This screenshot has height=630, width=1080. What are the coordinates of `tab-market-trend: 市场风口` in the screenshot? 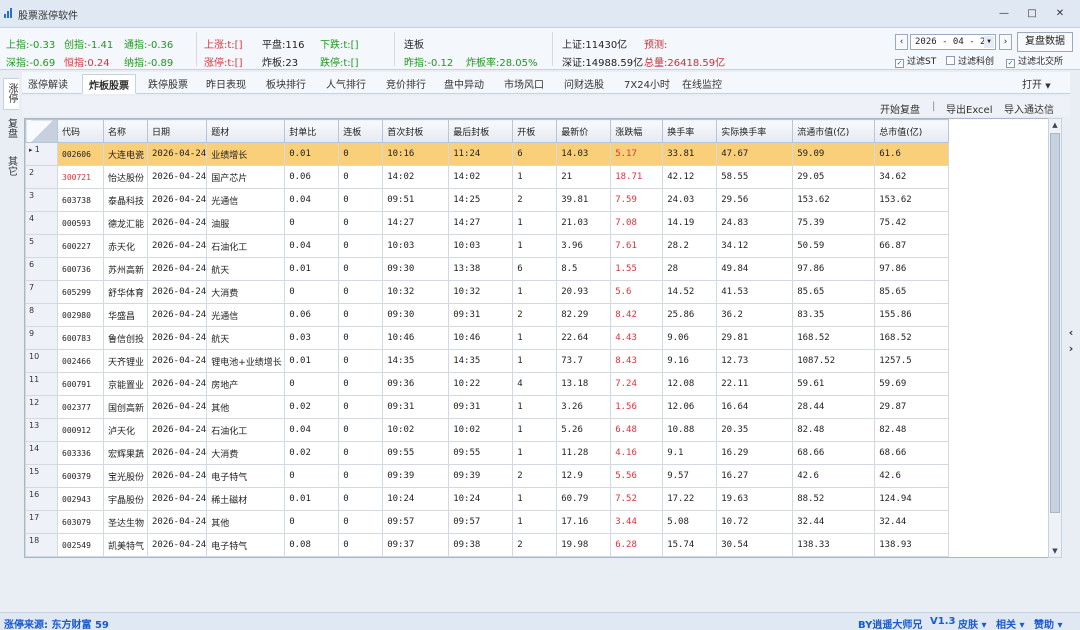 It's located at (524, 83).